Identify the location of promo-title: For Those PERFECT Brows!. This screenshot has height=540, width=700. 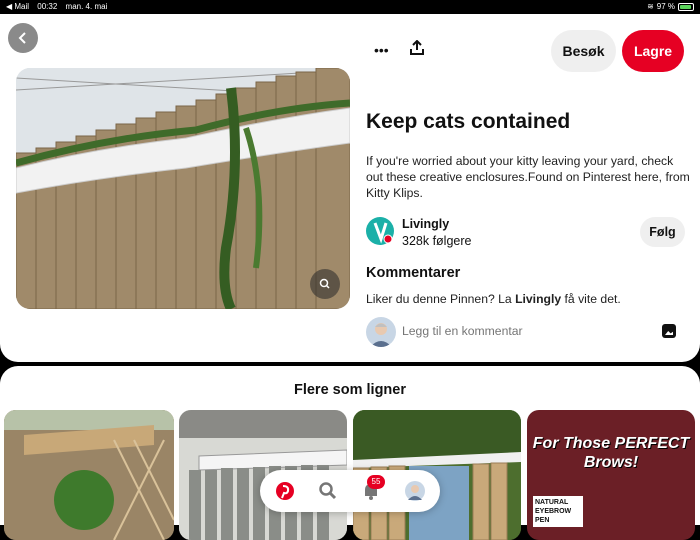
(611, 453).